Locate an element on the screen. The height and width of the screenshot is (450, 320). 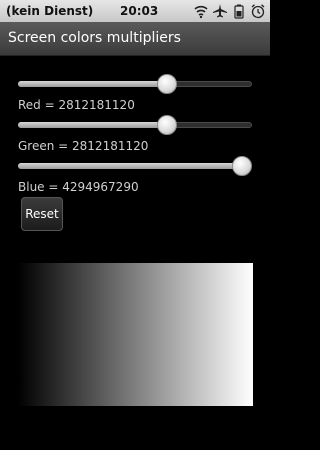
clock-text: 20:03 is located at coordinates (139, 11).